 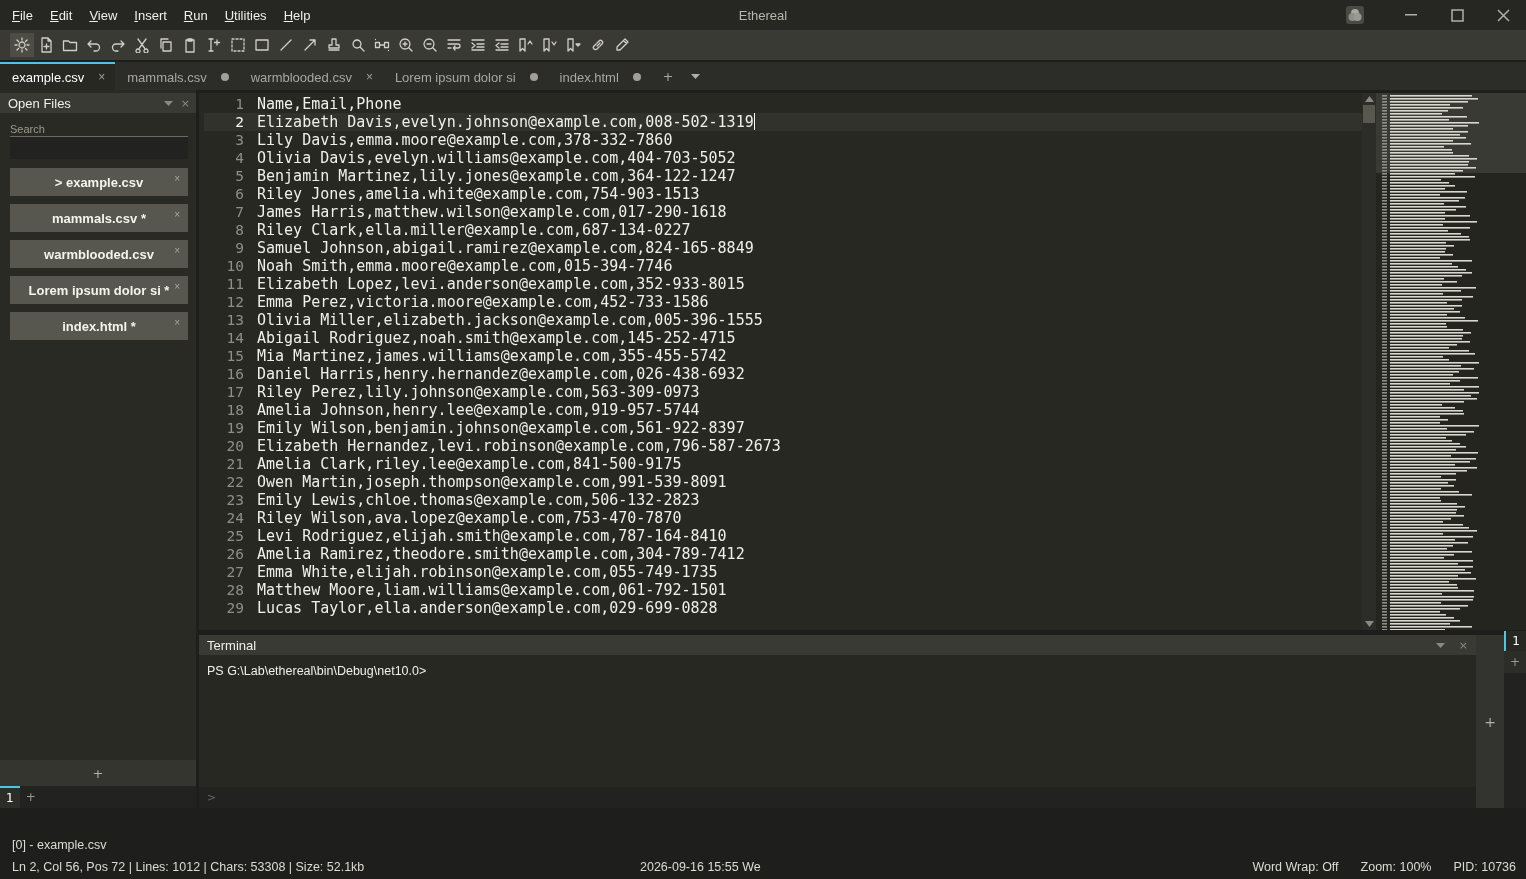 I want to click on code-line: Samuel Johnson,abigail.ramirez@example.com,824-165-8849, so click(x=505, y=248).